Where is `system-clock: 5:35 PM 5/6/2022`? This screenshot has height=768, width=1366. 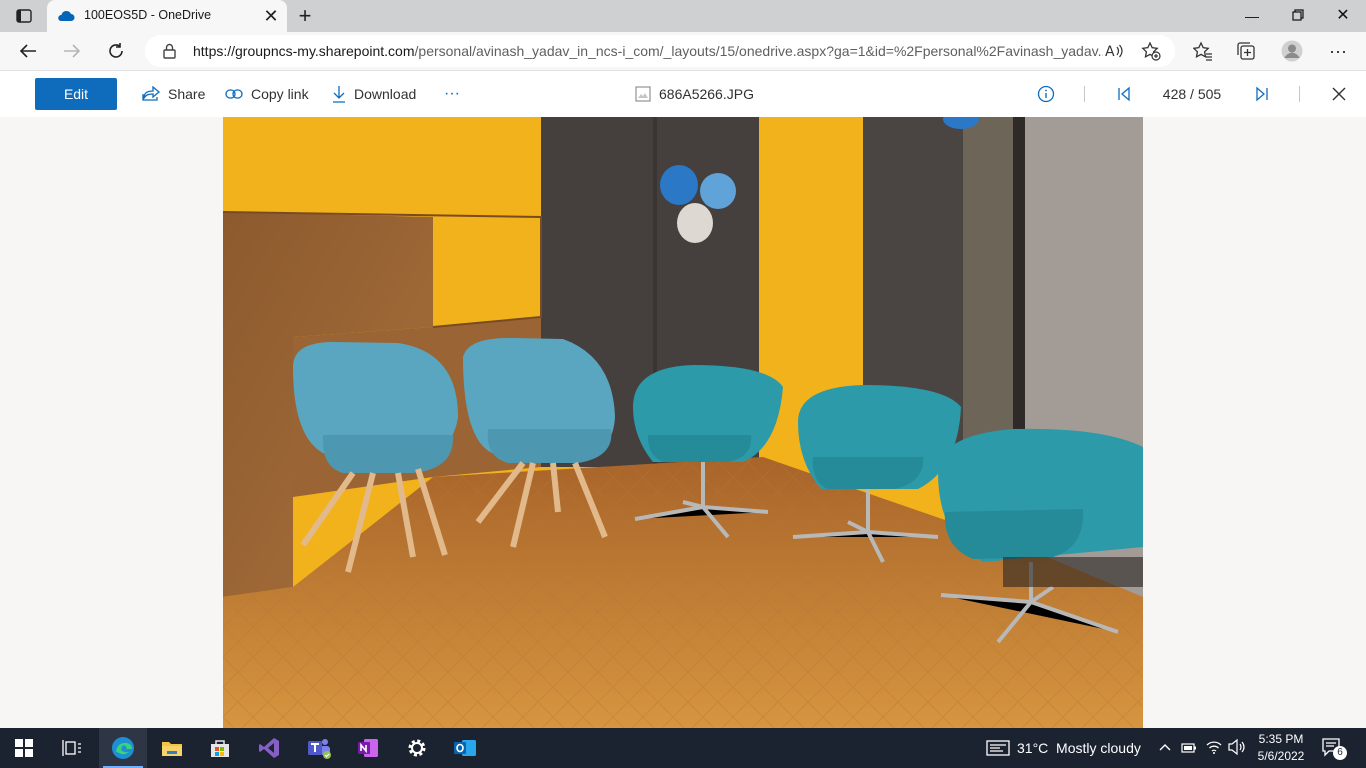
system-clock: 5:35 PM 5/6/2022 is located at coordinates (1281, 748).